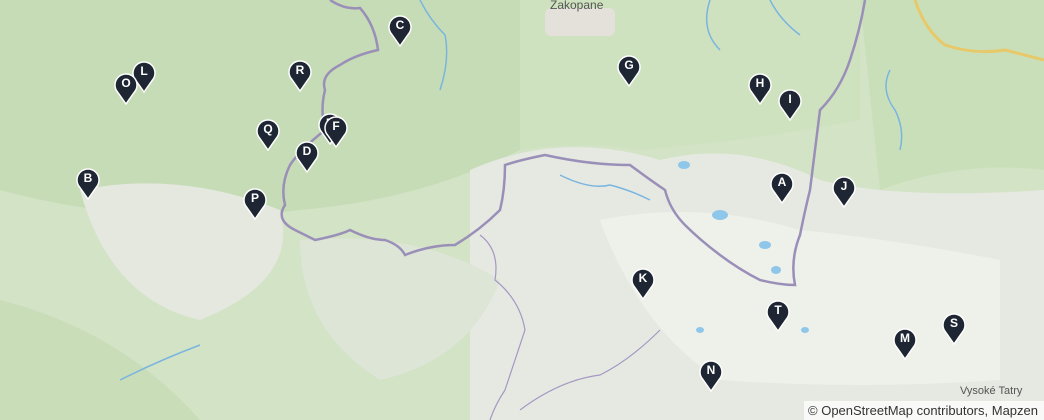  What do you see at coordinates (924, 410) in the screenshot?
I see `map-attribution: © OpenStreetMap contributors, Mapzen` at bounding box center [924, 410].